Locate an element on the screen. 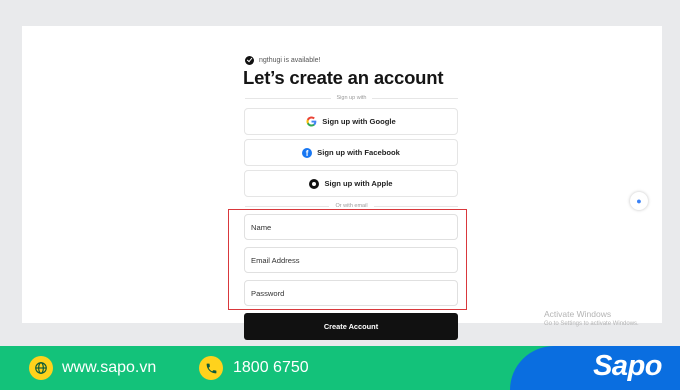 This screenshot has width=680, height=390. apple-signup-label: Sign up with Apple is located at coordinates (358, 183).